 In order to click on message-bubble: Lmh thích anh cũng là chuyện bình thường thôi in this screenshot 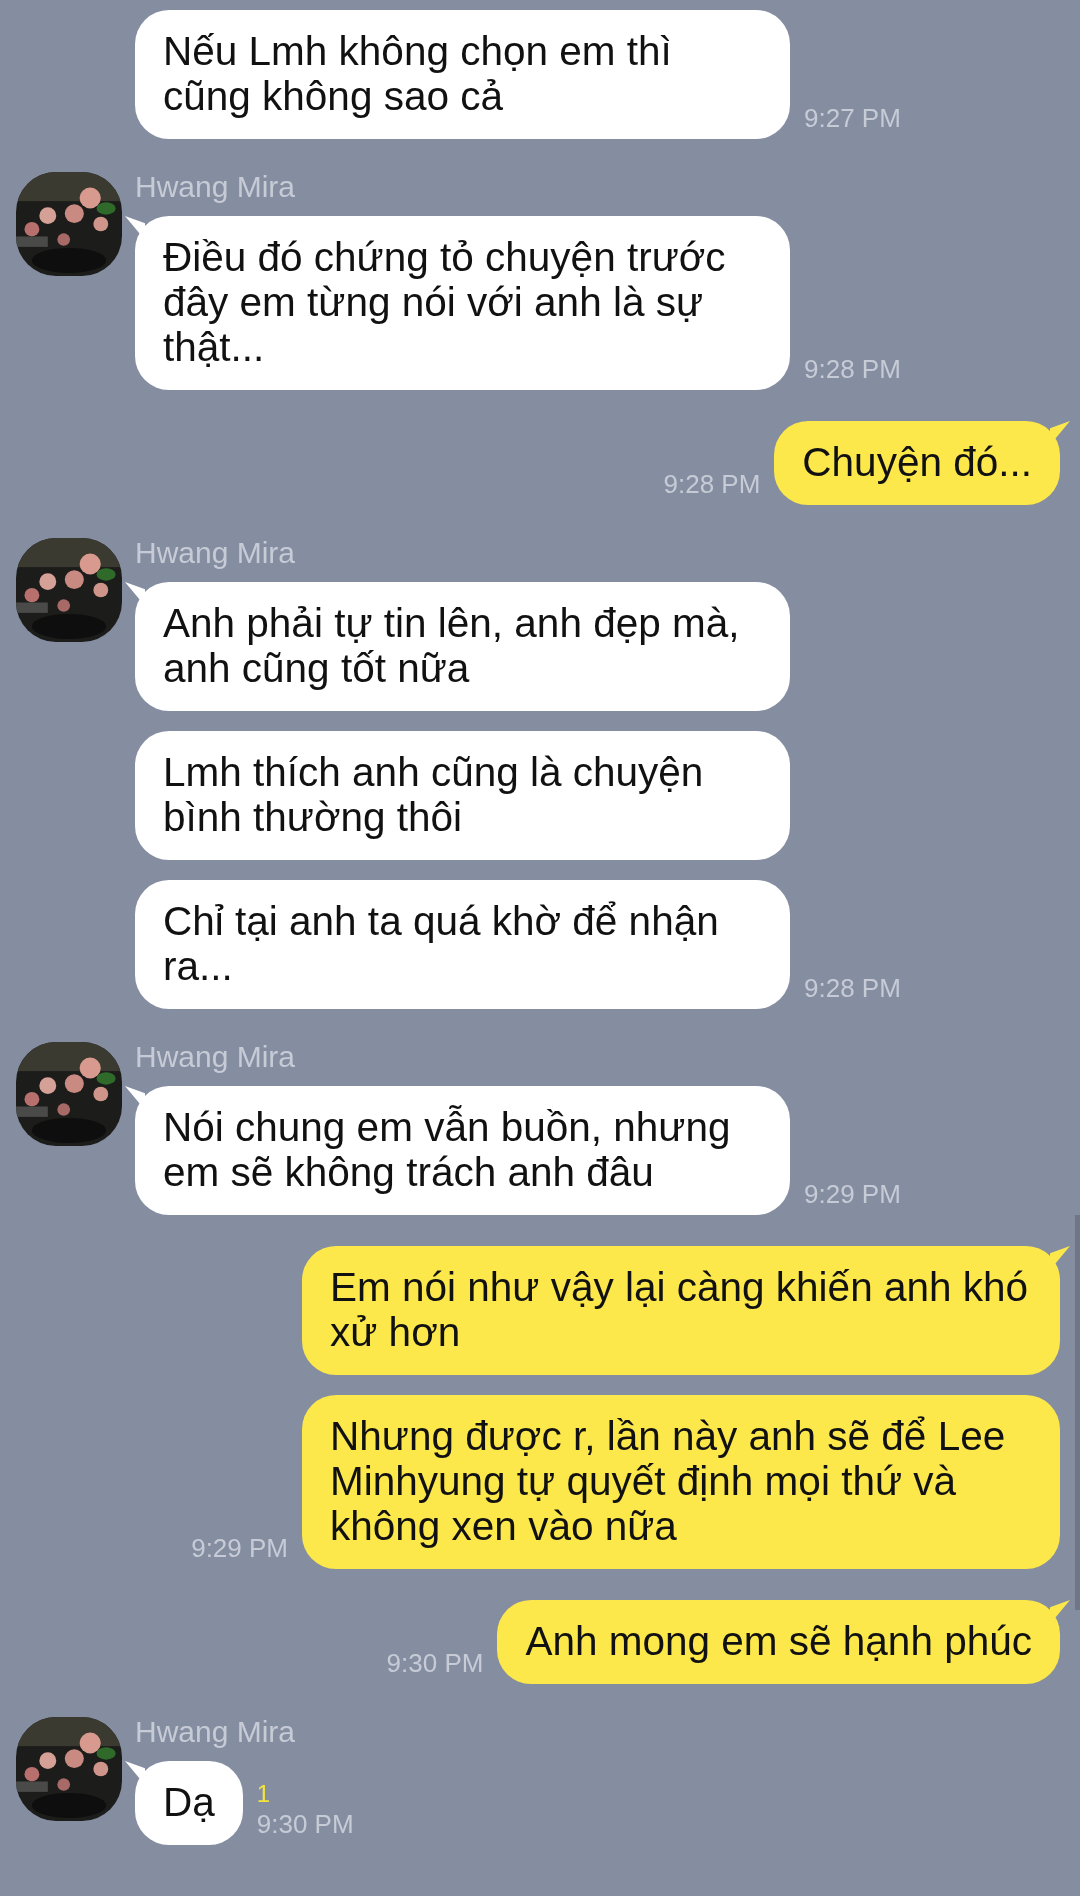, I will do `click(462, 795)`.